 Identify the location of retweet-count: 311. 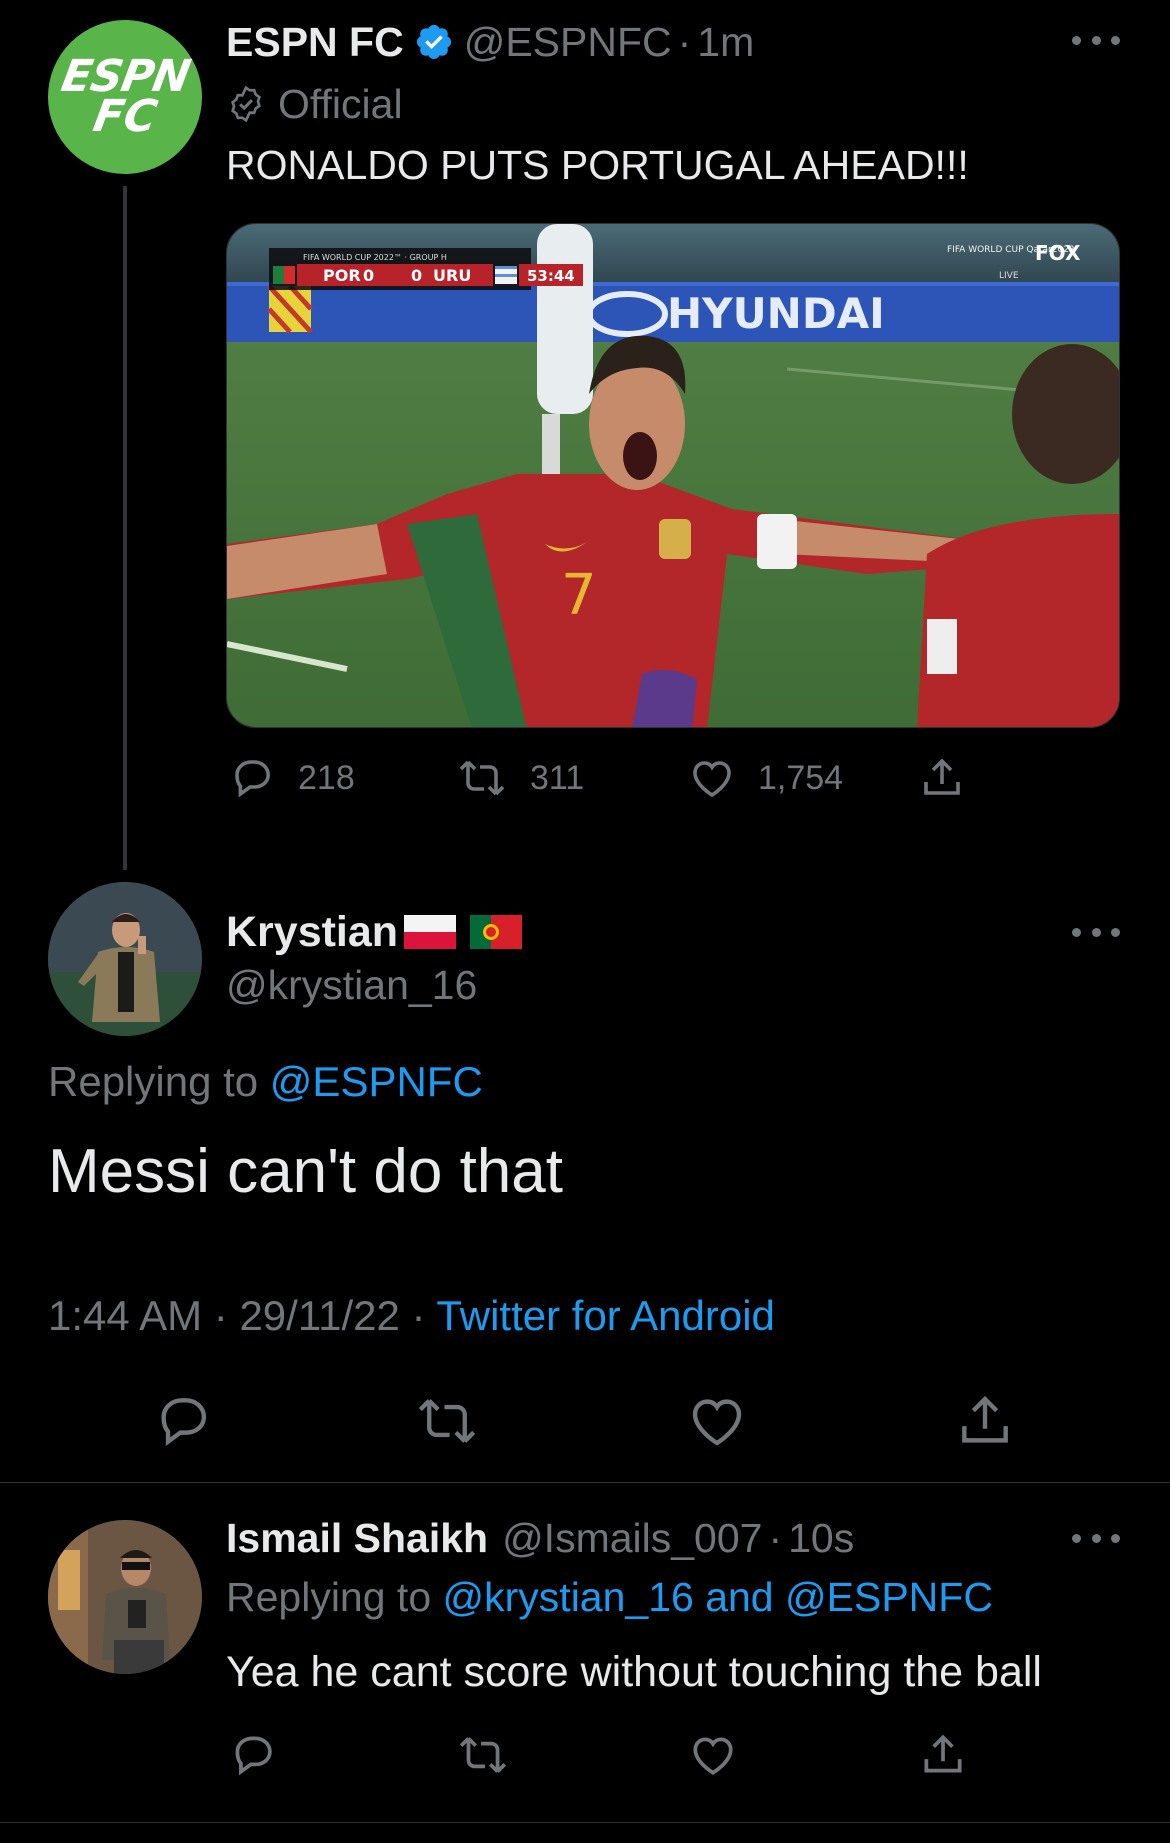
(557, 777).